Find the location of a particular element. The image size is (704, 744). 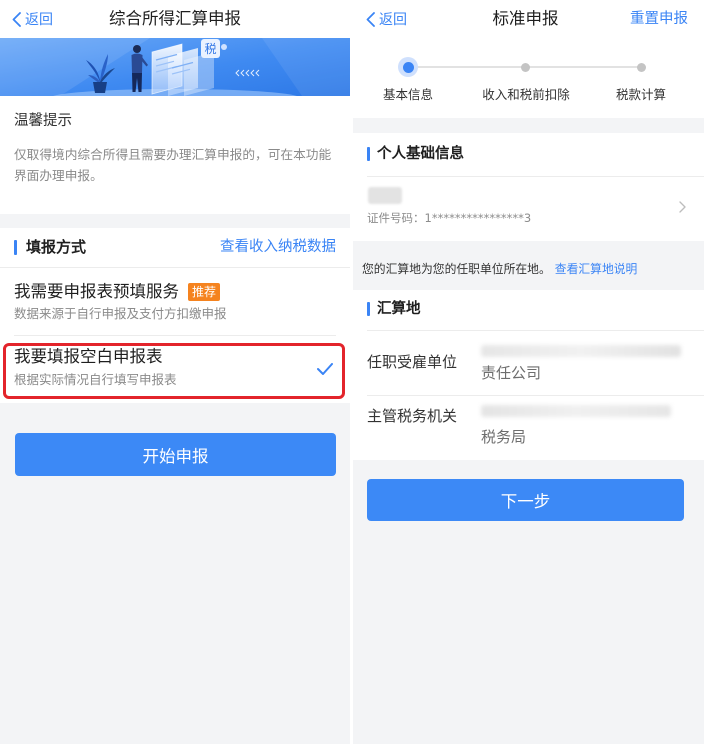

stepper is located at coordinates (528, 78).